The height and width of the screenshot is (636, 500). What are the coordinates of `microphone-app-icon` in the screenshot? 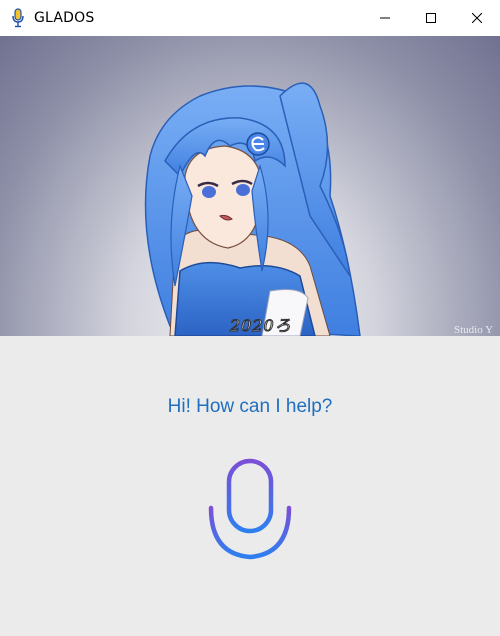 It's located at (18, 18).